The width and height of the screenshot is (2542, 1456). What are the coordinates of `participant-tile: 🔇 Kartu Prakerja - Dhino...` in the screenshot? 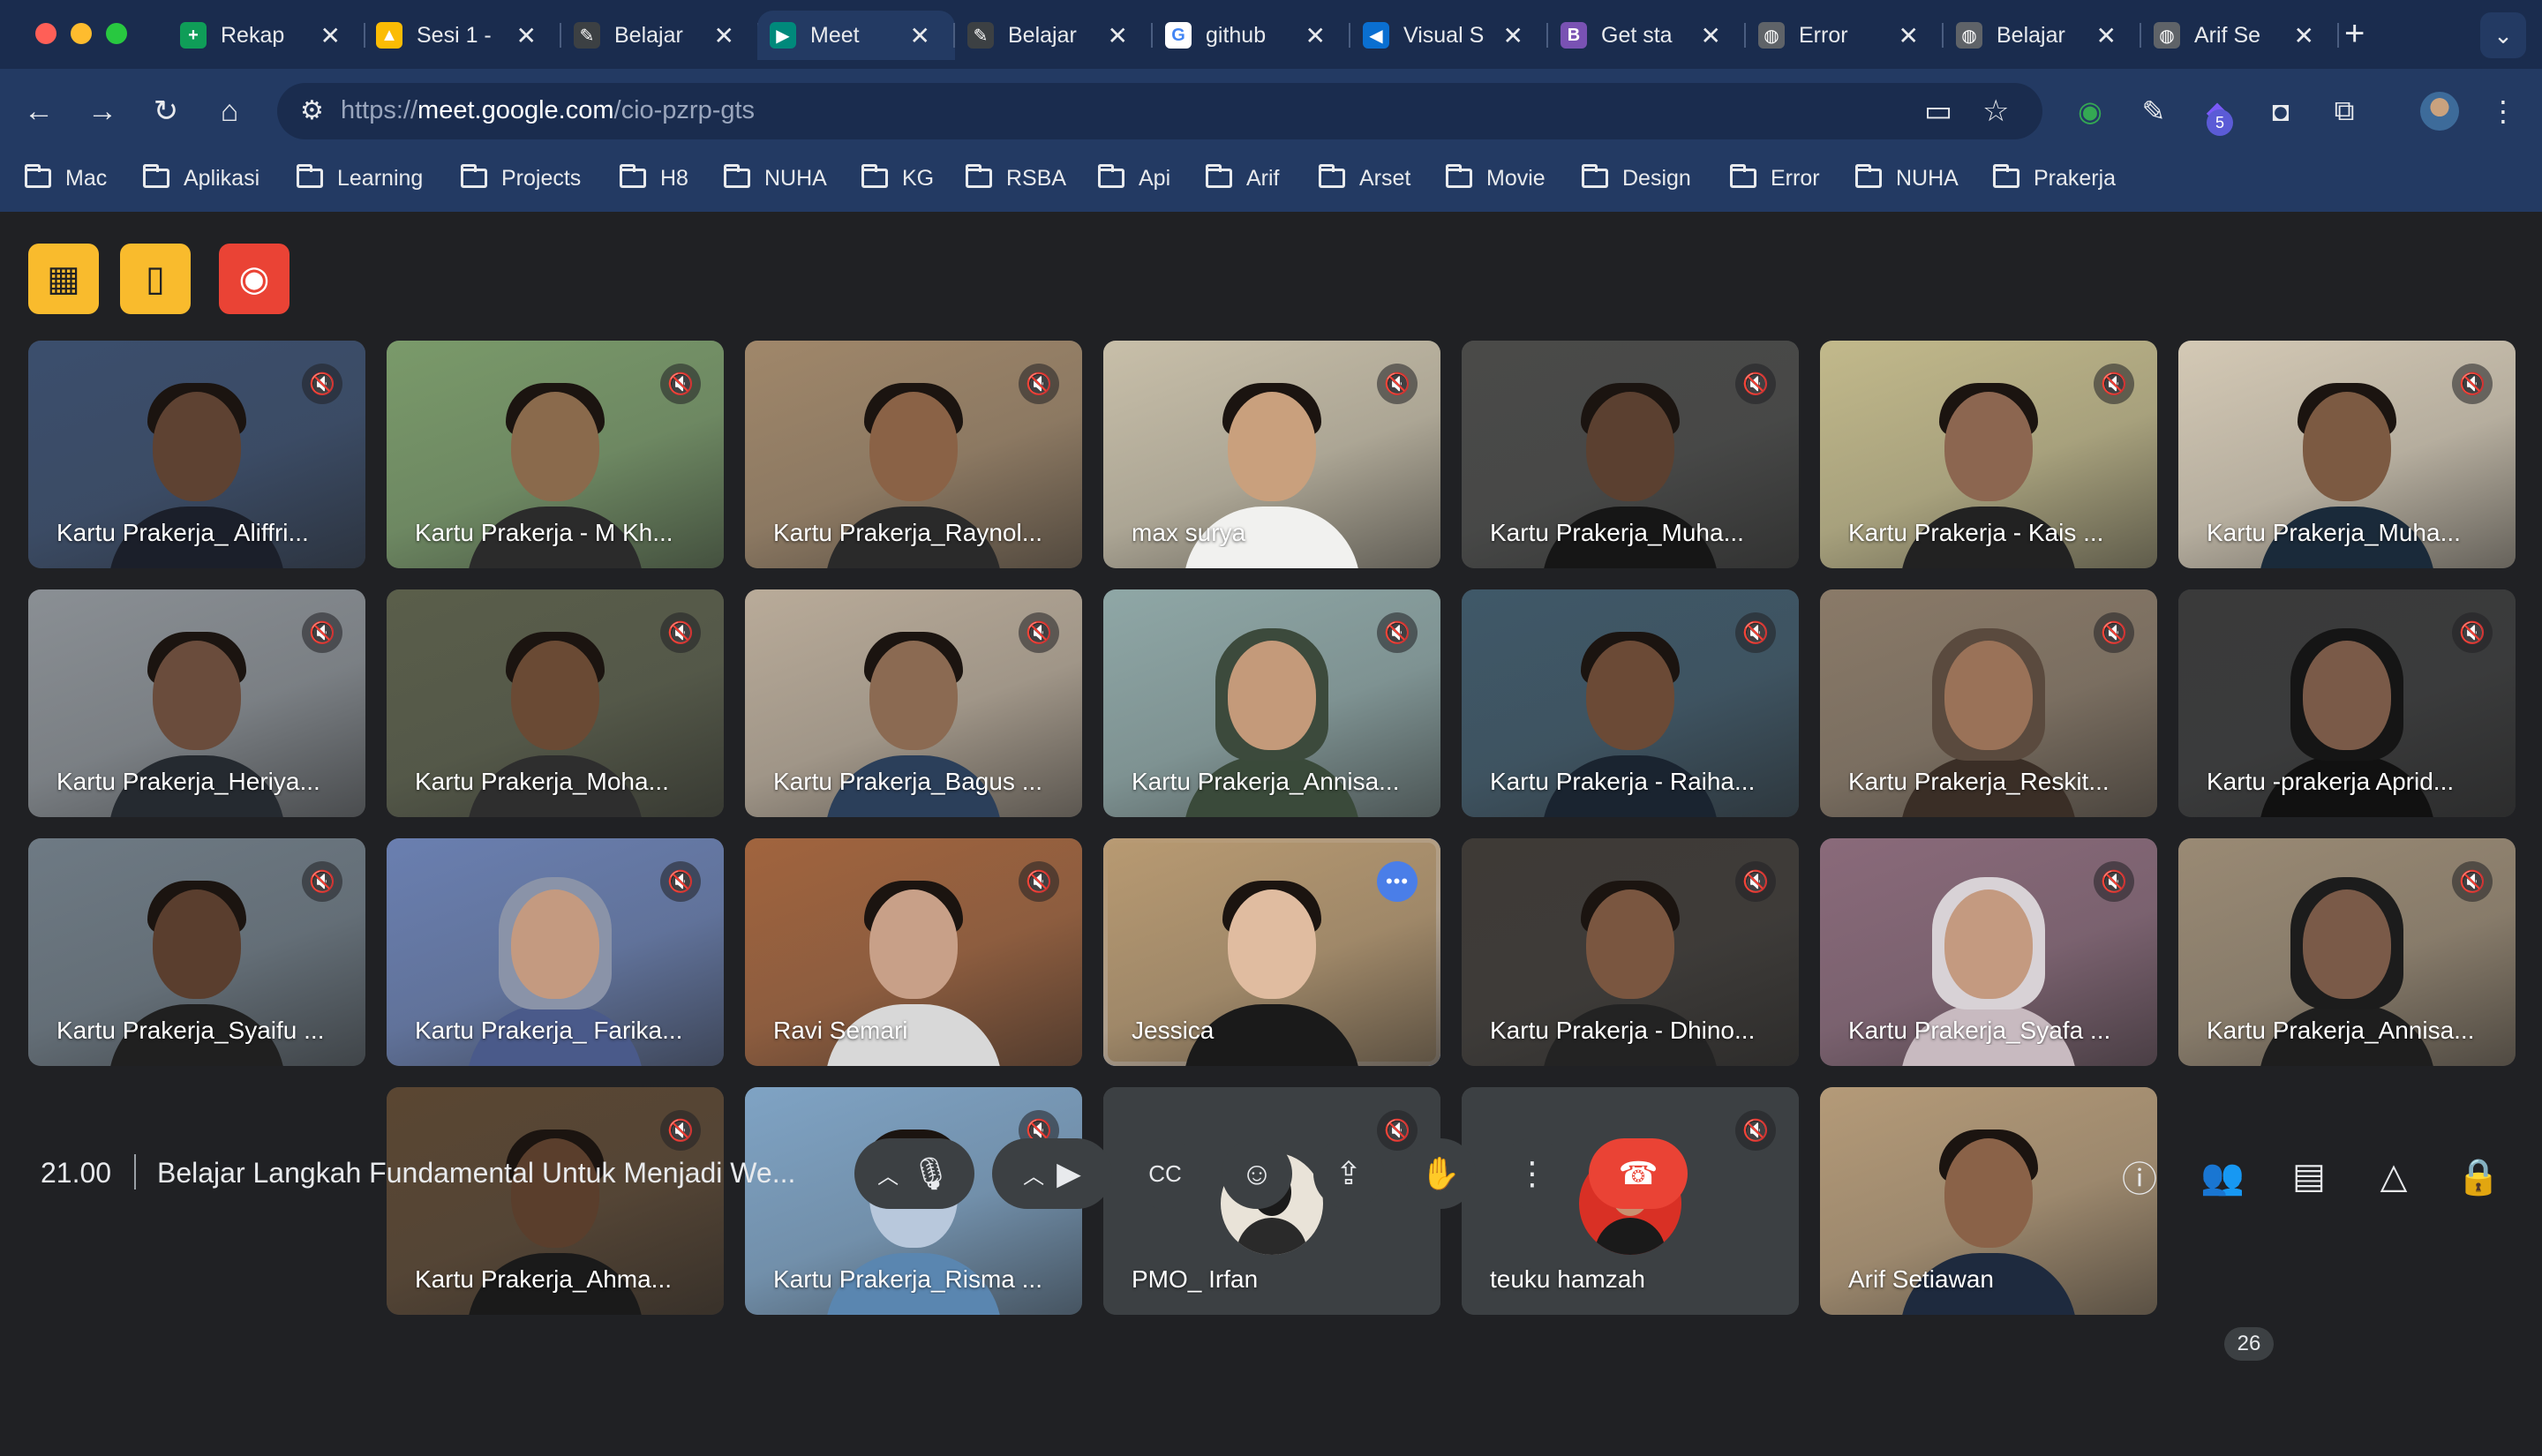 It's located at (1630, 952).